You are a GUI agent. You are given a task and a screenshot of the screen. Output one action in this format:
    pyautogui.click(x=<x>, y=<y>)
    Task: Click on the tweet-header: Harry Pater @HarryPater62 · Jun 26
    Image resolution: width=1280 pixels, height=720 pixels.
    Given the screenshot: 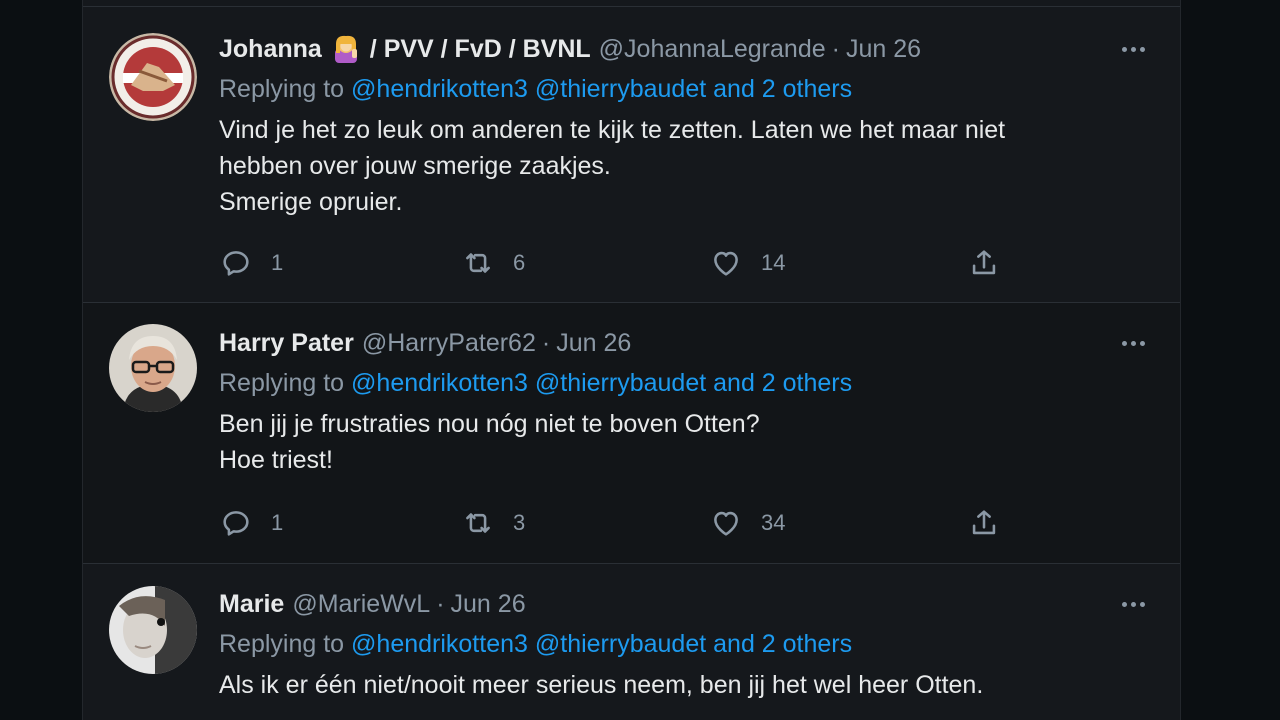 What is the action you would take?
    pyautogui.click(x=425, y=343)
    